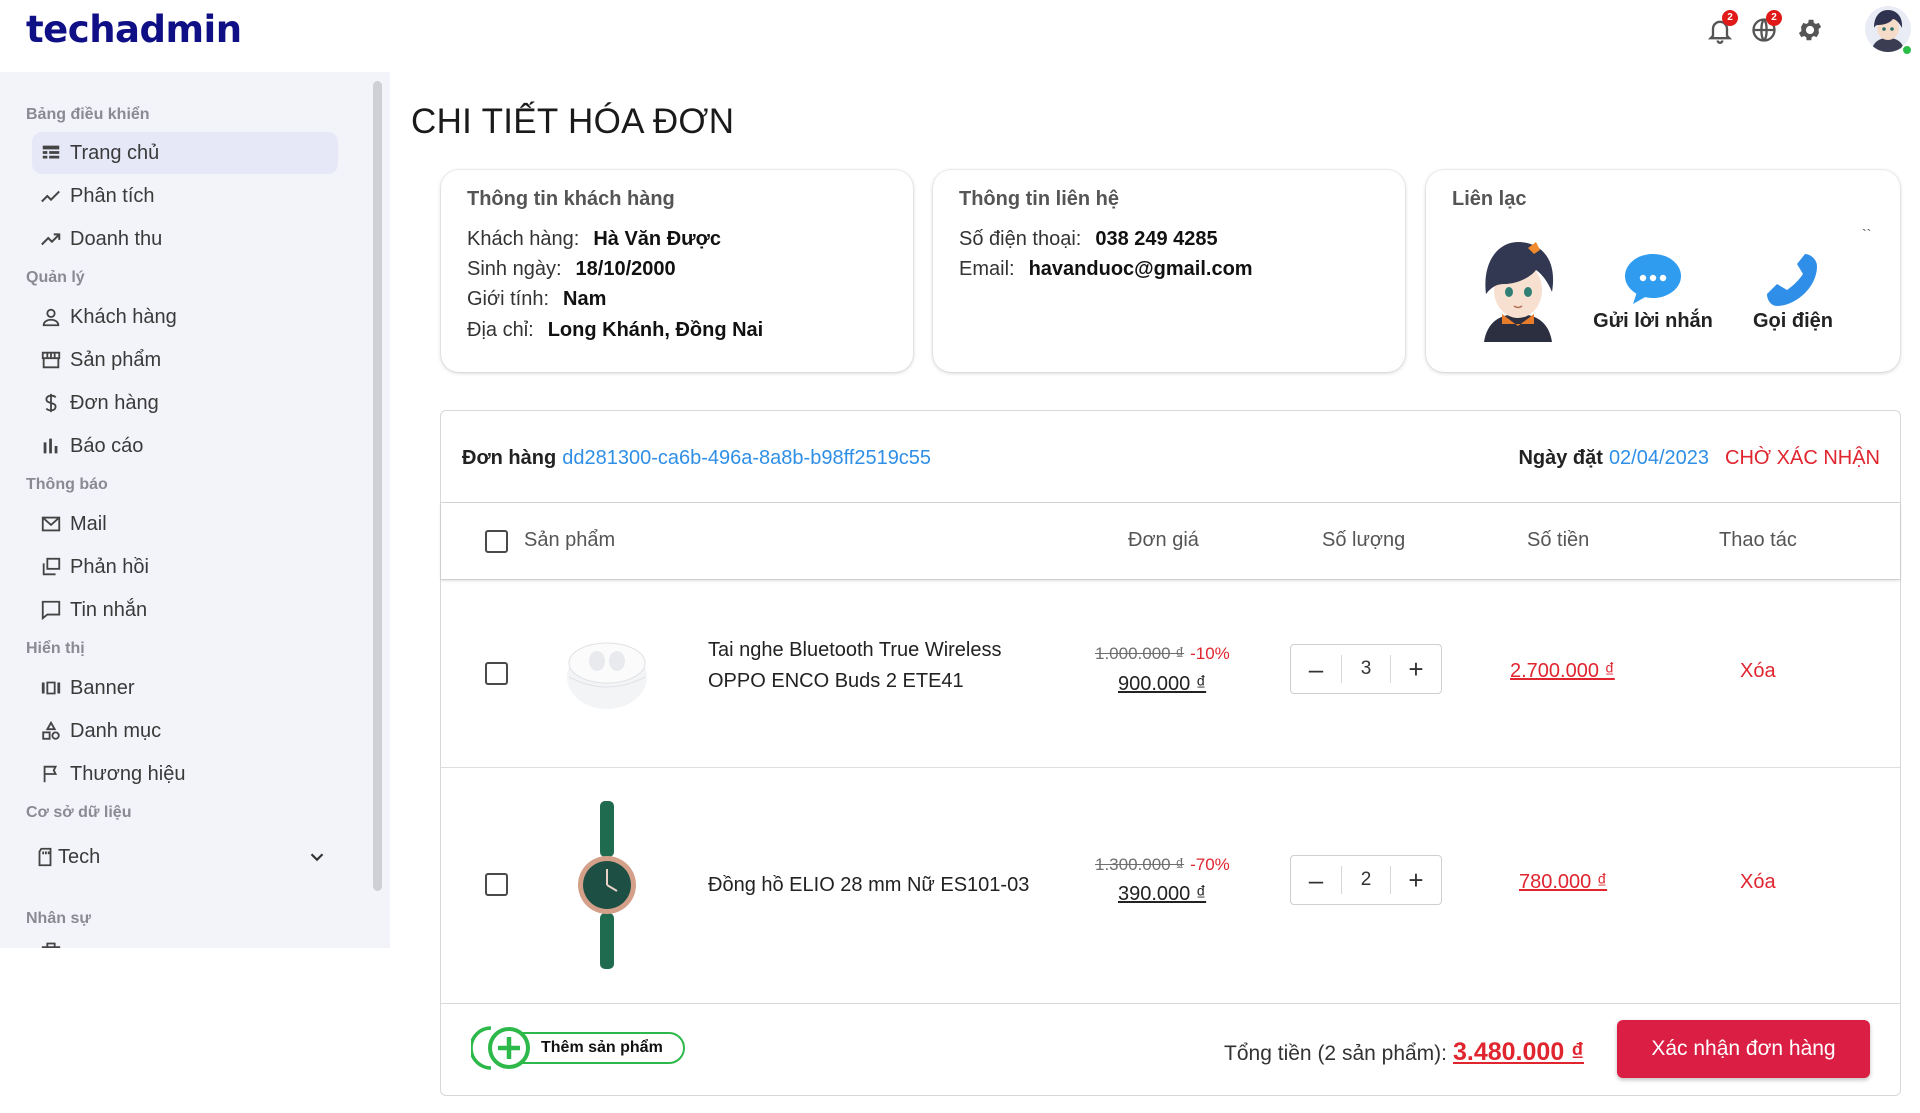 The image size is (1920, 1113). Describe the element at coordinates (1792, 280) in the screenshot. I see `phone-icon` at that location.